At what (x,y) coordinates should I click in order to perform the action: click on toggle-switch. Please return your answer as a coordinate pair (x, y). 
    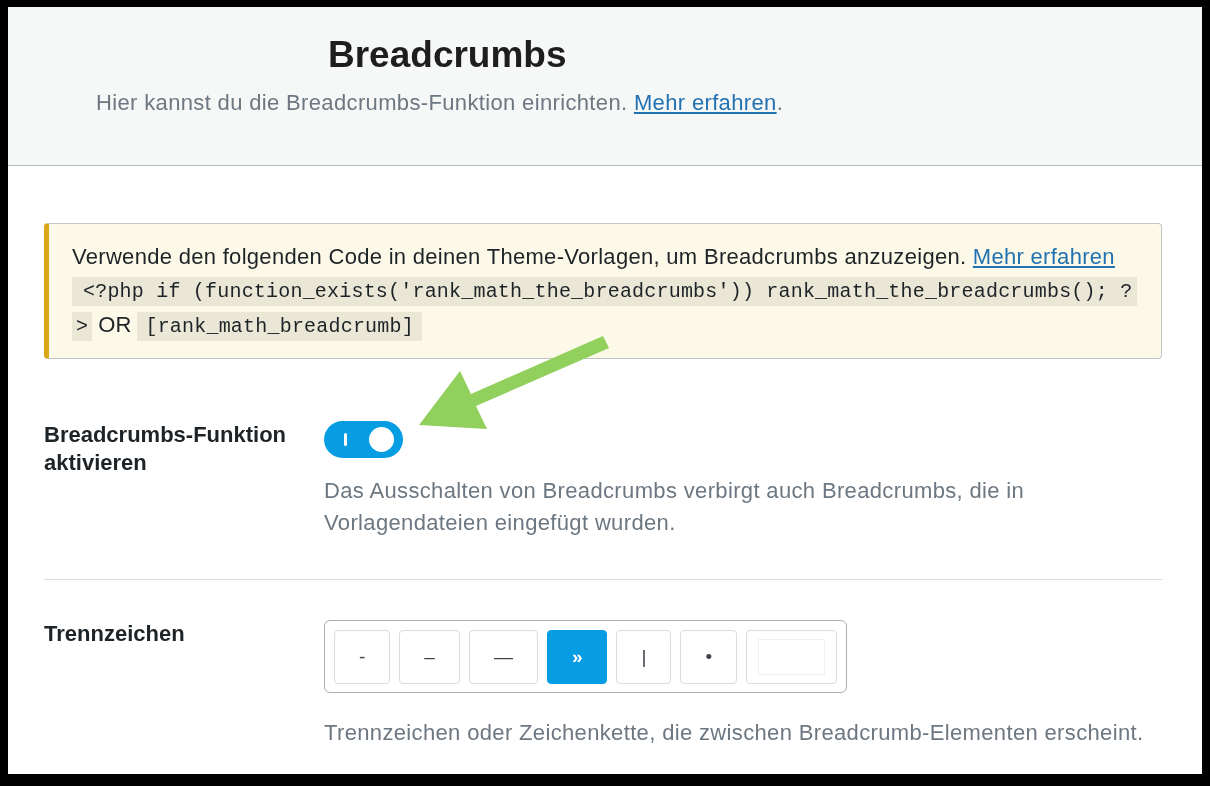
    Looking at the image, I should click on (363, 439).